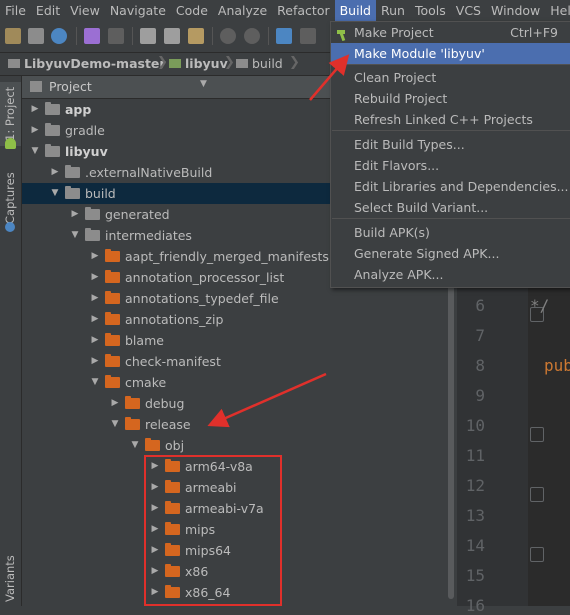 The image size is (570, 615). I want to click on annotation-arrow-to-release, so click(267, 400).